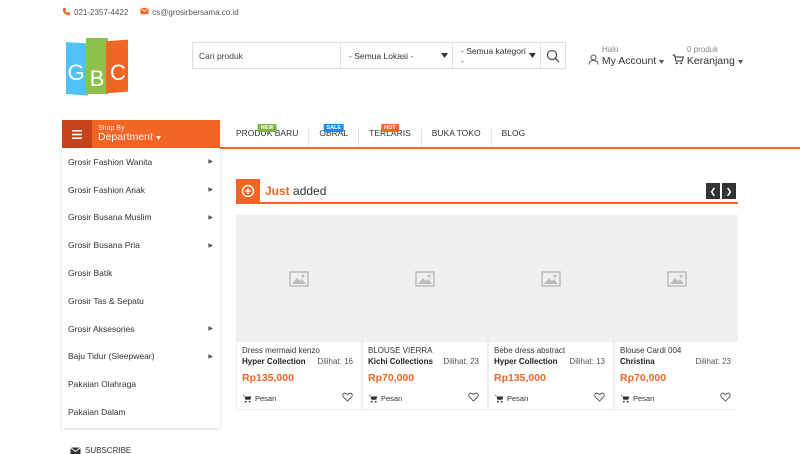  I want to click on sidebar-item-busana-muslim: Grosir Busana Muslim ▶, so click(141, 218).